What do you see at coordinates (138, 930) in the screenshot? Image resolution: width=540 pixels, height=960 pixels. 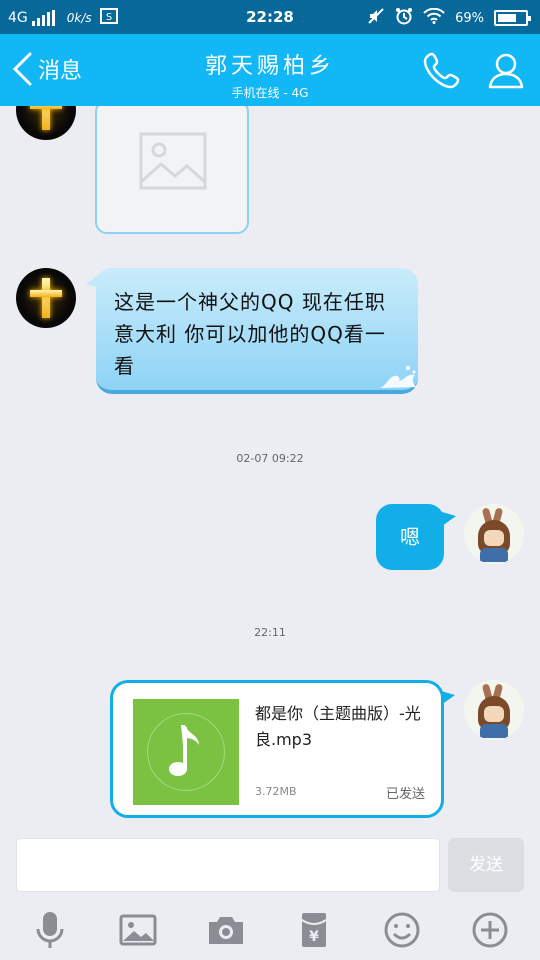 I see `image-icon` at bounding box center [138, 930].